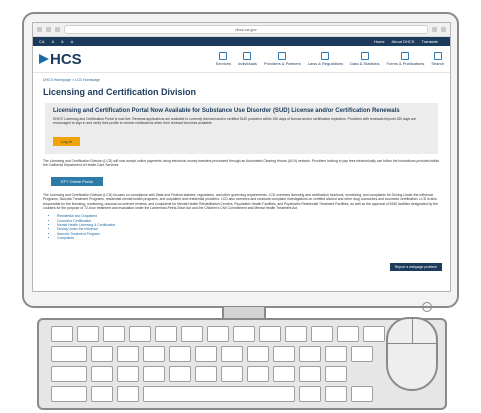 The height and width of the screenshot is (413, 481). I want to click on browser-toolbar: dhcs.ca.gov, so click(241, 30).